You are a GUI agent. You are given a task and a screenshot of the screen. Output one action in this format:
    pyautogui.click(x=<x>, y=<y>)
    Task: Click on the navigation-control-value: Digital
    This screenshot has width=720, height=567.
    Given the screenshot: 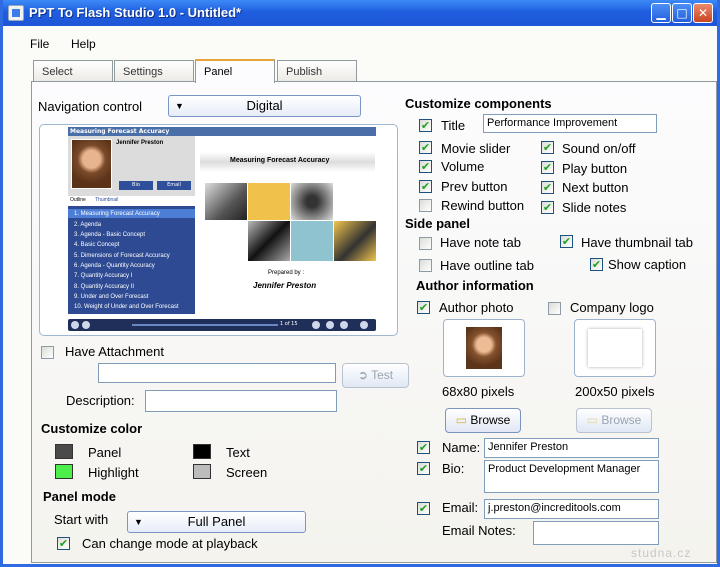 What is the action you would take?
    pyautogui.click(x=264, y=105)
    